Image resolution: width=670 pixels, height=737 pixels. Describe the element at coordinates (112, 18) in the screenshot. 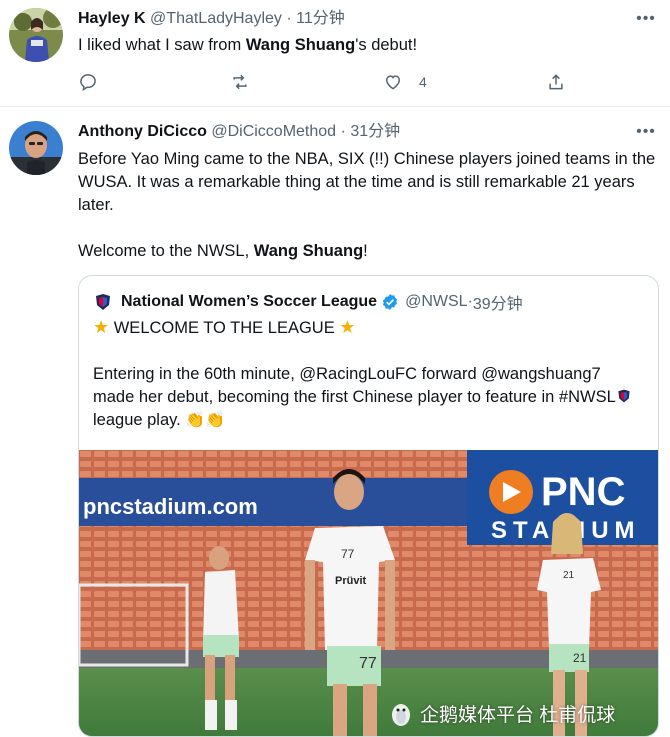

I see `author-name: Hayley K` at that location.